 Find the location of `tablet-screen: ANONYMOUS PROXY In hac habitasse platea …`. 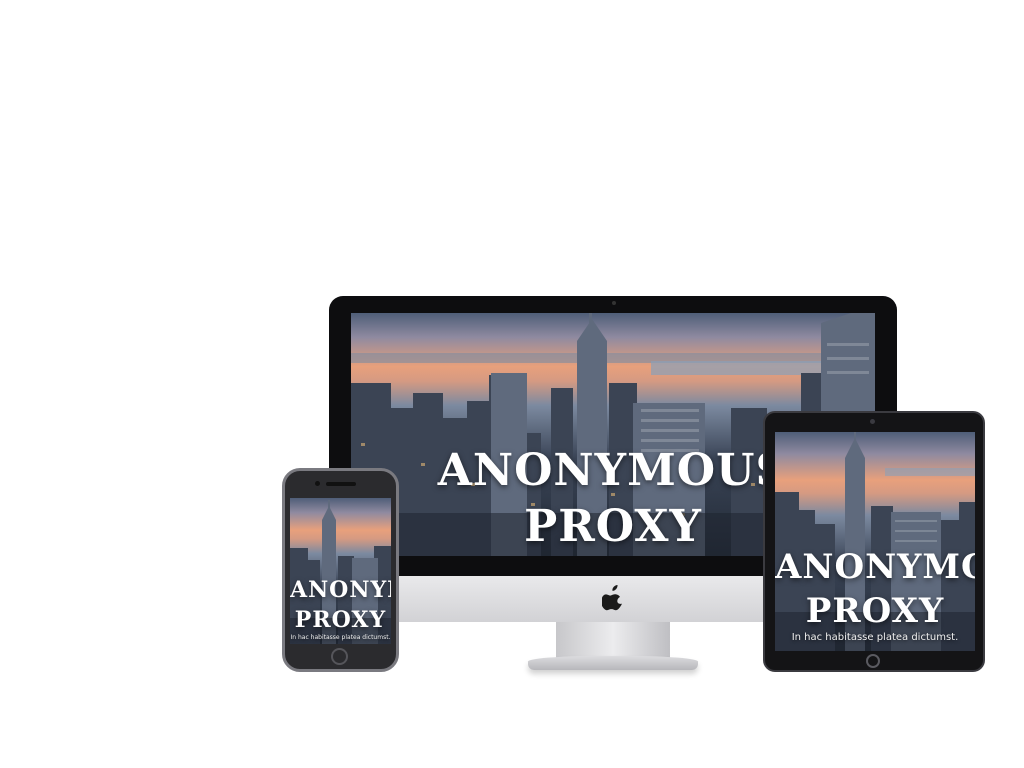

tablet-screen: ANONYMOUS PROXY In hac habitasse platea … is located at coordinates (875, 541).